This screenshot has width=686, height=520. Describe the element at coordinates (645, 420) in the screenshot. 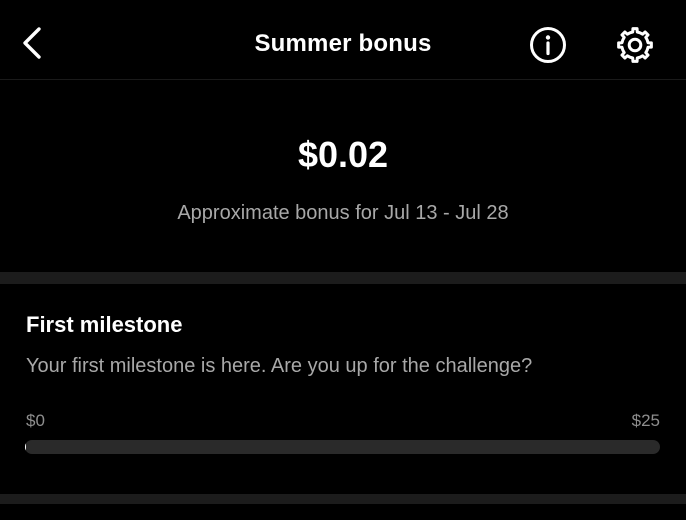

I see `progress-max-label: $25` at that location.